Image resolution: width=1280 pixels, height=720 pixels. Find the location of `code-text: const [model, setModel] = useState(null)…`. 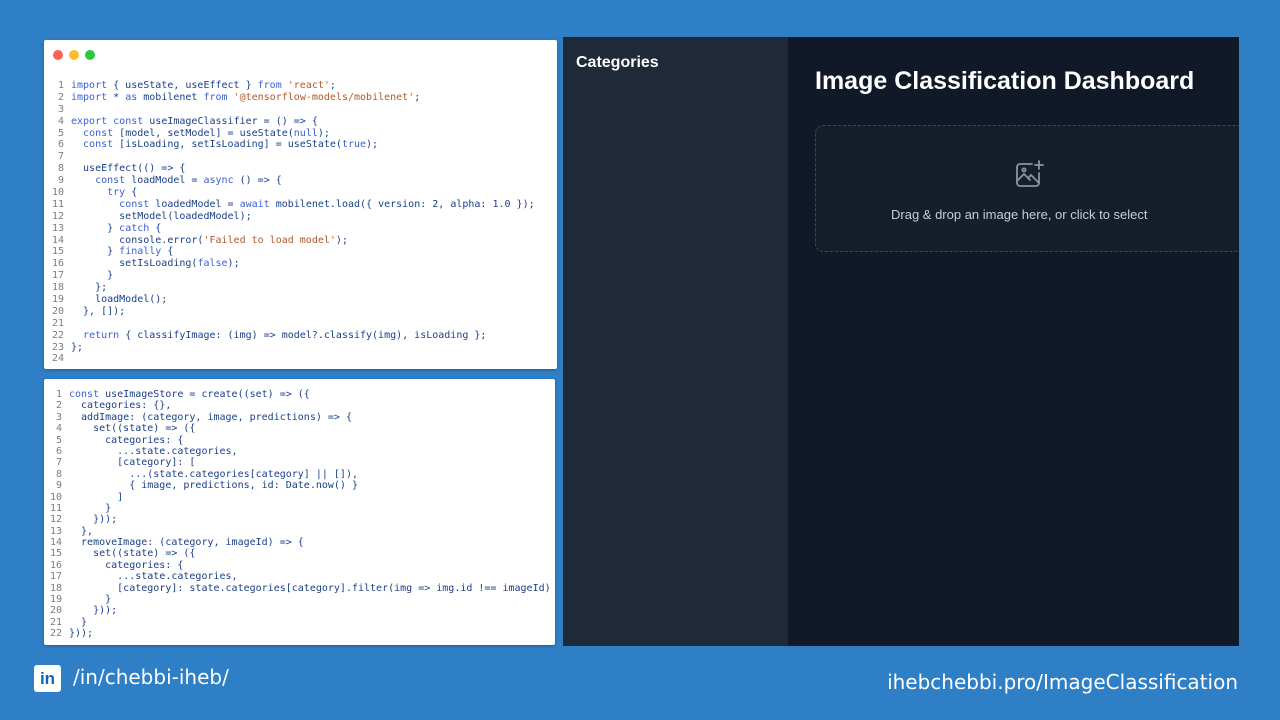

code-text: const [model, setModel] = useState(null)… is located at coordinates (206, 133).